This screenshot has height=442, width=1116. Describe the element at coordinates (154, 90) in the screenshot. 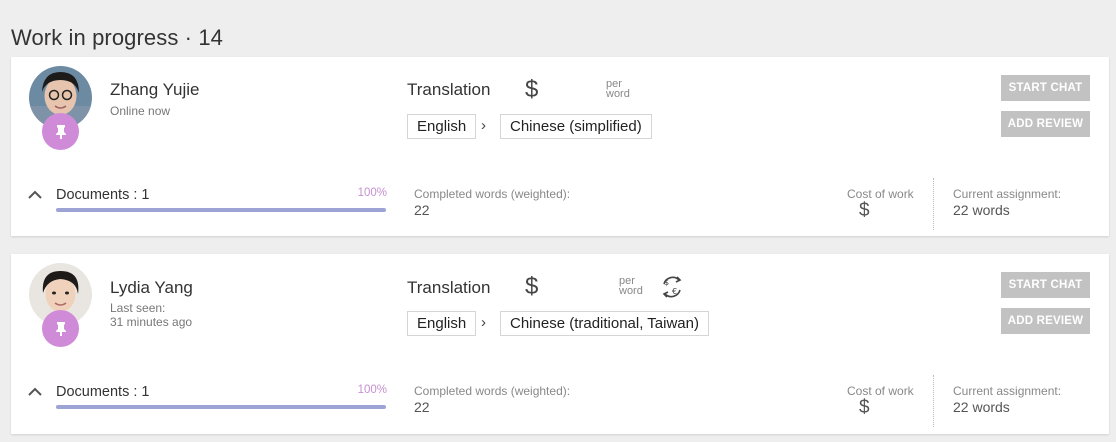

I see `person-name: Zhang Yujie` at that location.